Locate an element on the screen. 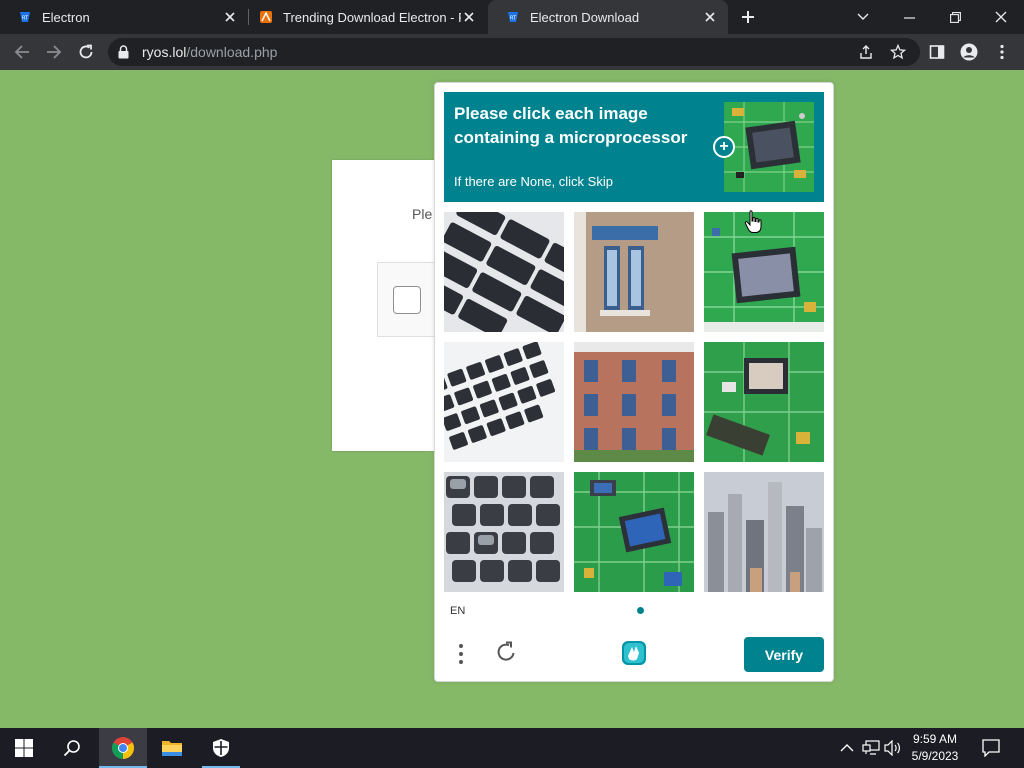 The width and height of the screenshot is (1024, 768). verify-button: Verify is located at coordinates (784, 654).